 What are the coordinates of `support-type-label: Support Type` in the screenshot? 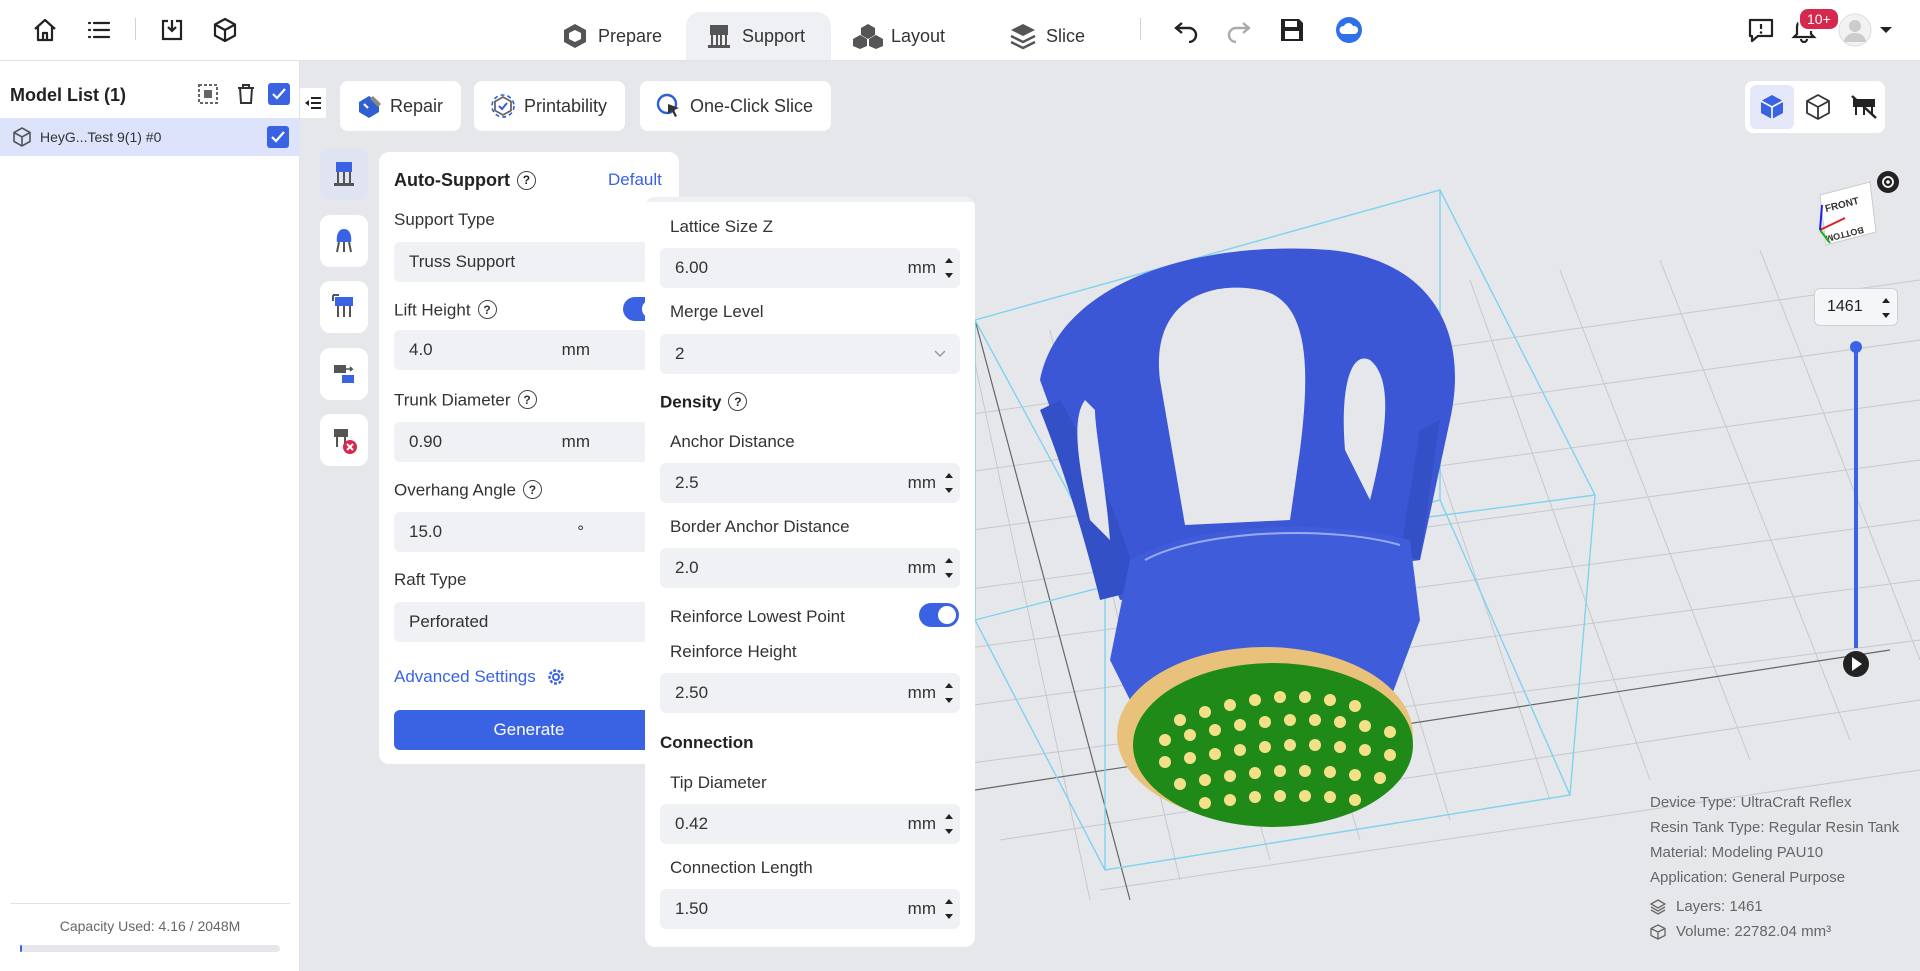 It's located at (444, 219).